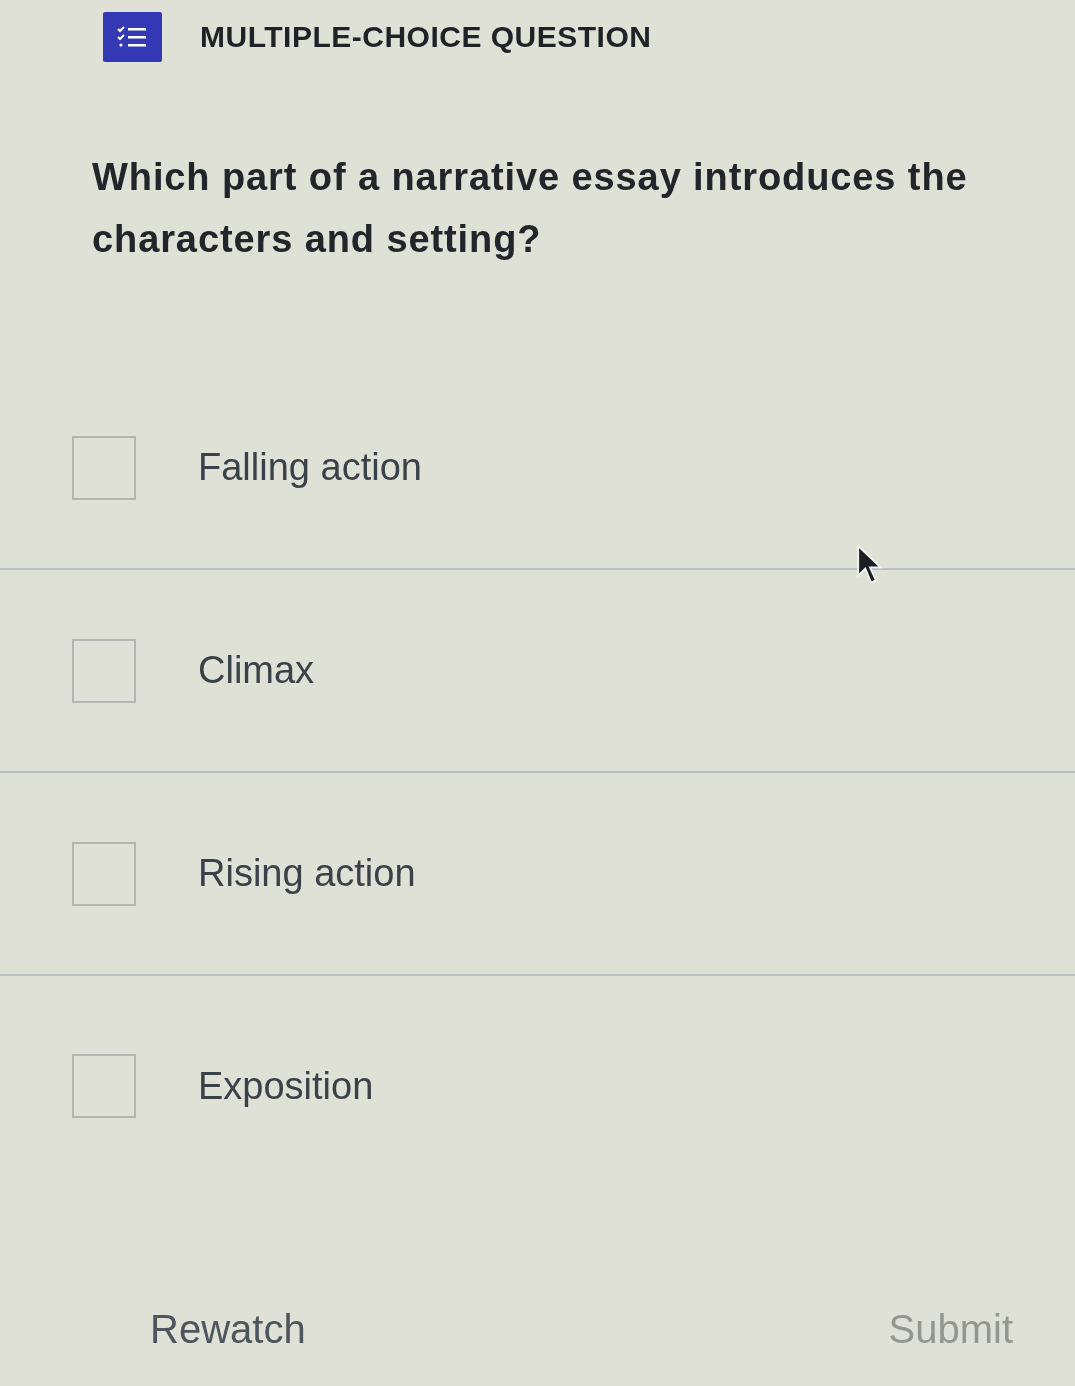  What do you see at coordinates (310, 467) in the screenshot?
I see `answer-option: Falling action` at bounding box center [310, 467].